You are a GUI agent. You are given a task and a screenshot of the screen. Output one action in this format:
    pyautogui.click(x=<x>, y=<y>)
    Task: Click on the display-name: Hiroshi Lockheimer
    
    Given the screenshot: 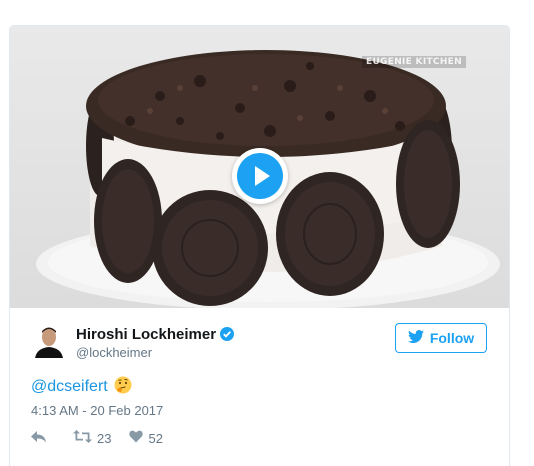 What is the action you would take?
    pyautogui.click(x=146, y=334)
    